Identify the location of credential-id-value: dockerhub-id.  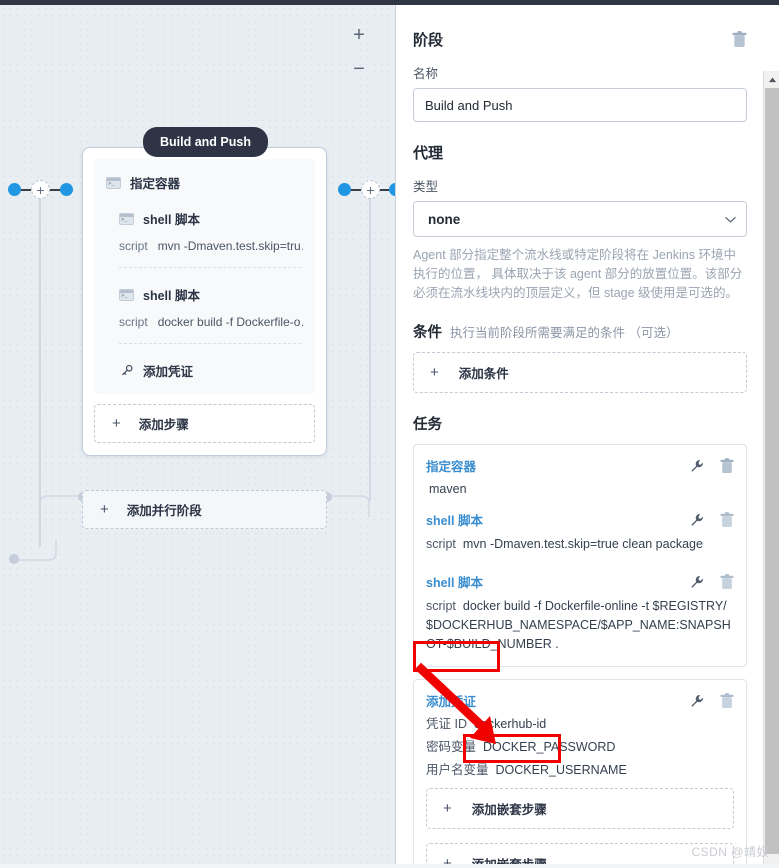
(510, 724).